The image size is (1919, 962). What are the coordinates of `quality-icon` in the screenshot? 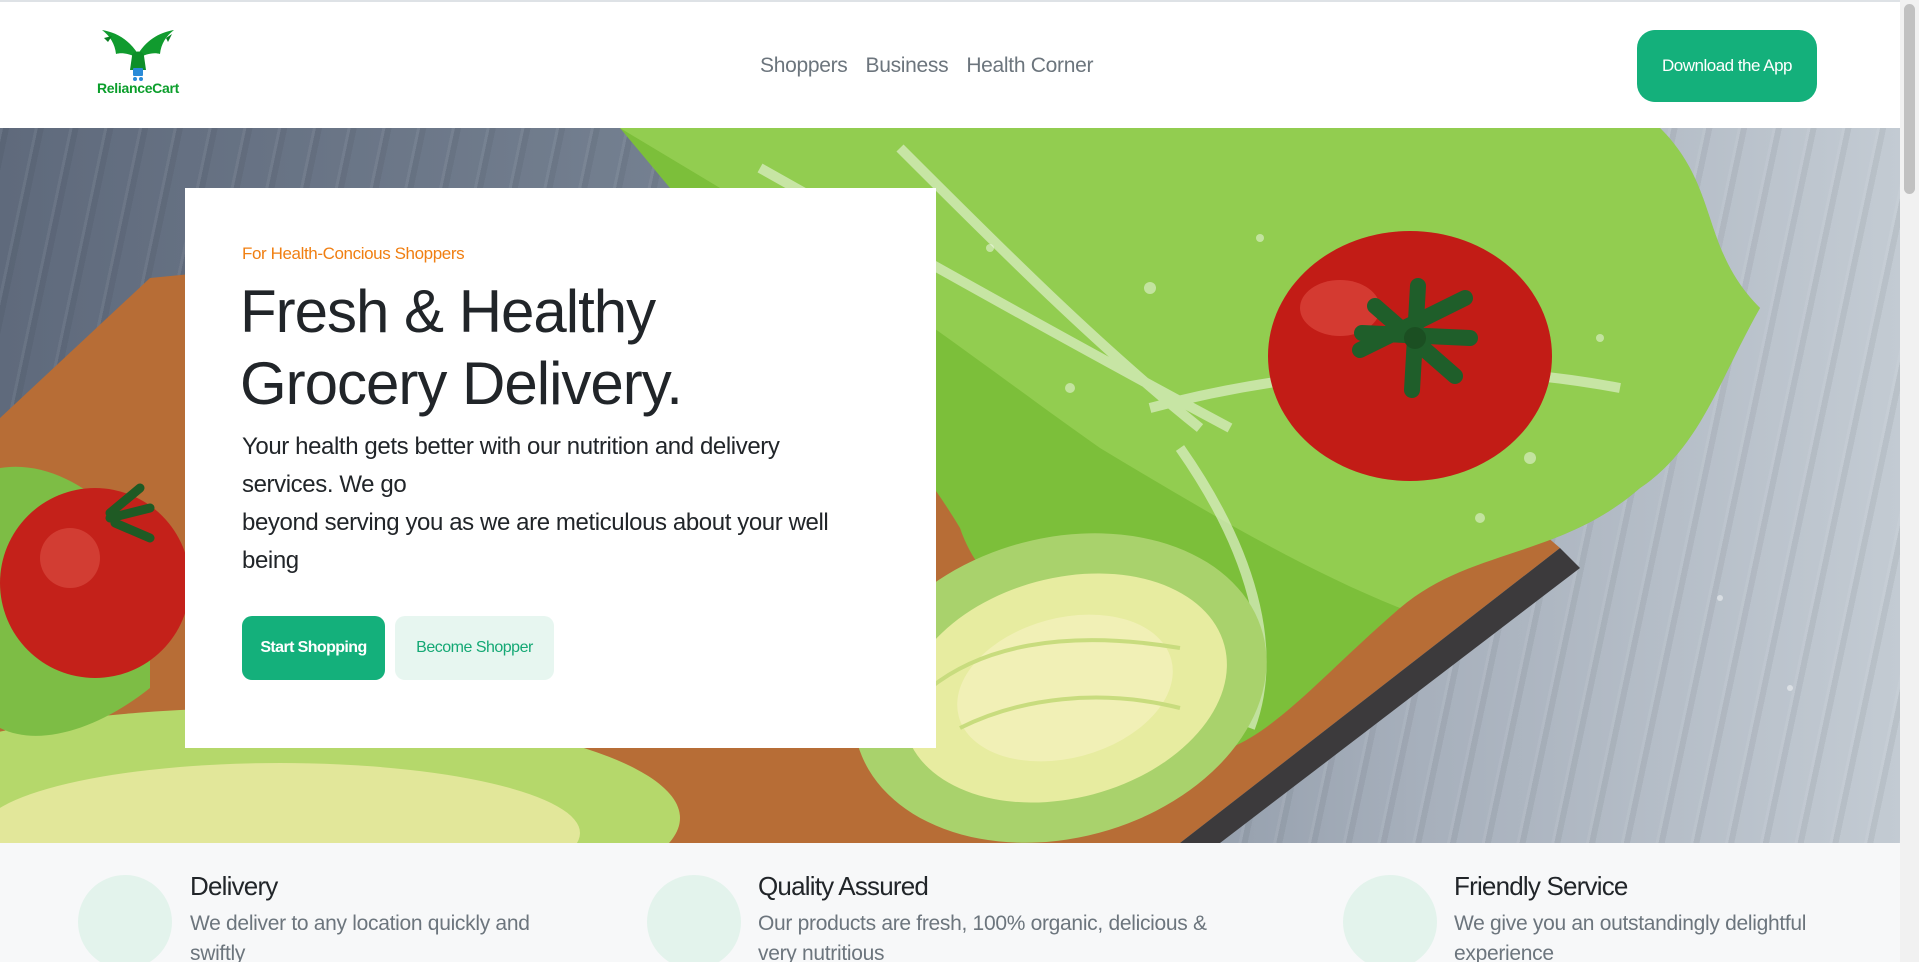 It's located at (694, 918).